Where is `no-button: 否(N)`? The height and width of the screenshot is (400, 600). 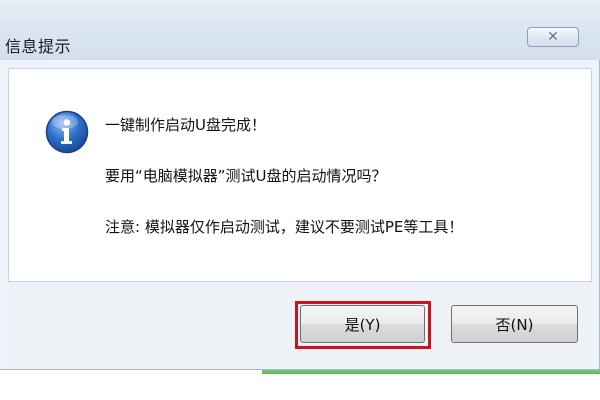 no-button: 否(N) is located at coordinates (514, 324).